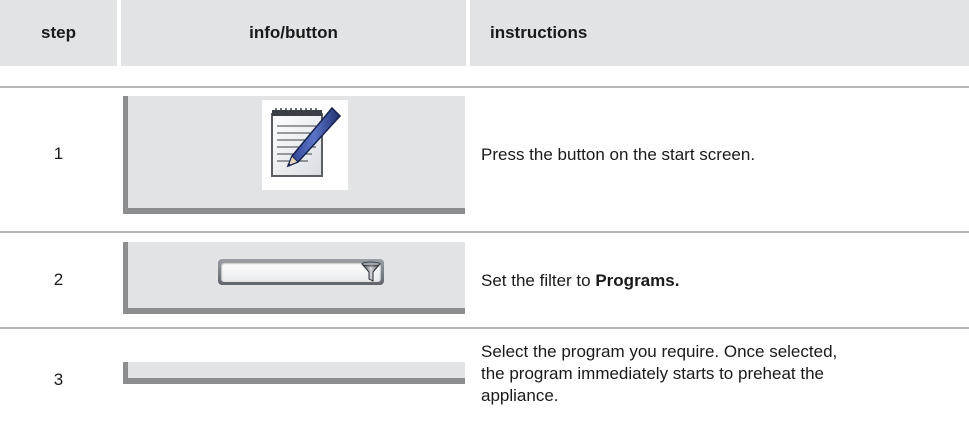  Describe the element at coordinates (618, 154) in the screenshot. I see `instruction-text: Press the button on the start screen.` at that location.